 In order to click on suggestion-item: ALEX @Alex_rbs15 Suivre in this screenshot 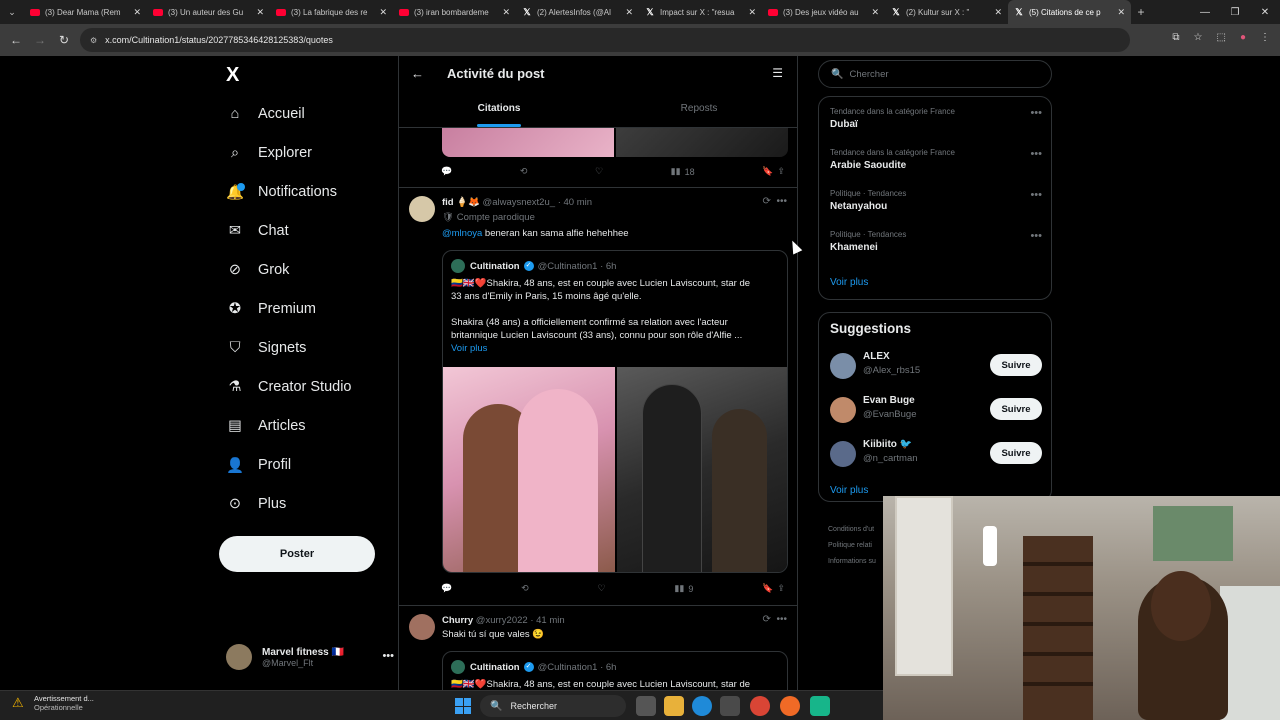, I will do `click(936, 367)`.